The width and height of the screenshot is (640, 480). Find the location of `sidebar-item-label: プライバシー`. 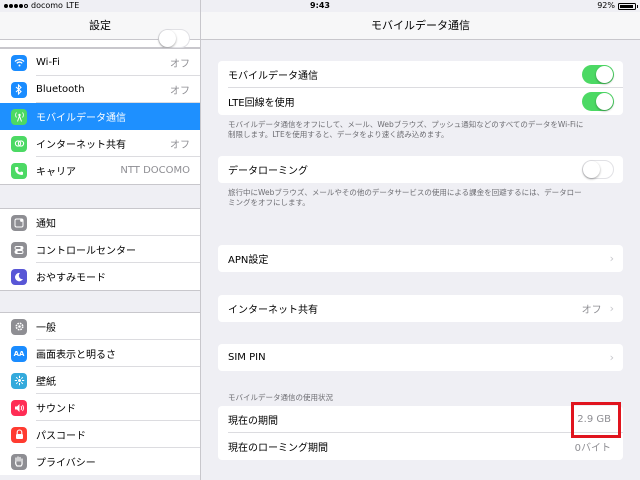

sidebar-item-label: プライバシー is located at coordinates (66, 463).